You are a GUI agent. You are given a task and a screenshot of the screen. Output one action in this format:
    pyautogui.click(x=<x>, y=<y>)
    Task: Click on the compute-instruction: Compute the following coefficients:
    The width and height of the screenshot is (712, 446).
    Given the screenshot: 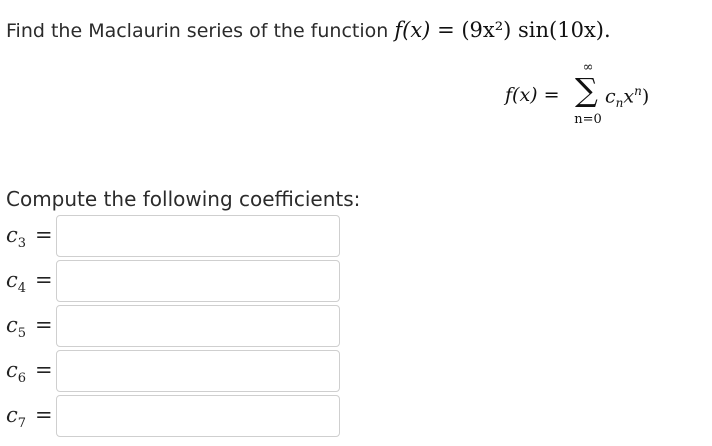 What is the action you would take?
    pyautogui.click(x=183, y=199)
    